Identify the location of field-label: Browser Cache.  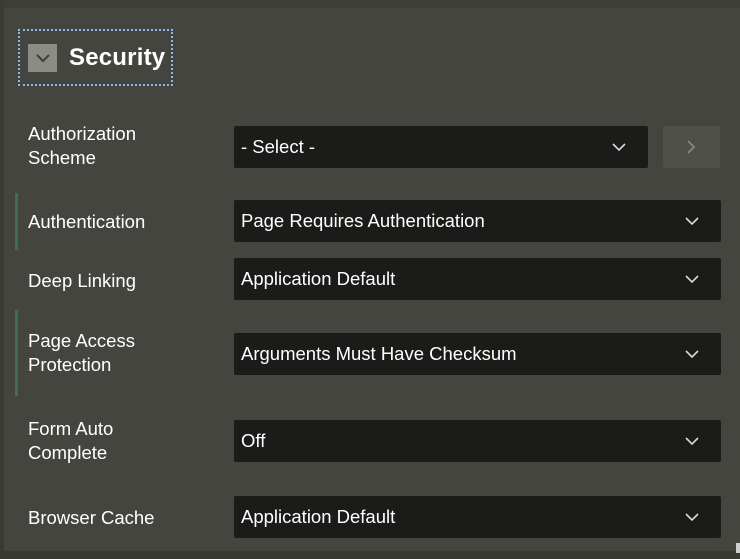
(91, 518).